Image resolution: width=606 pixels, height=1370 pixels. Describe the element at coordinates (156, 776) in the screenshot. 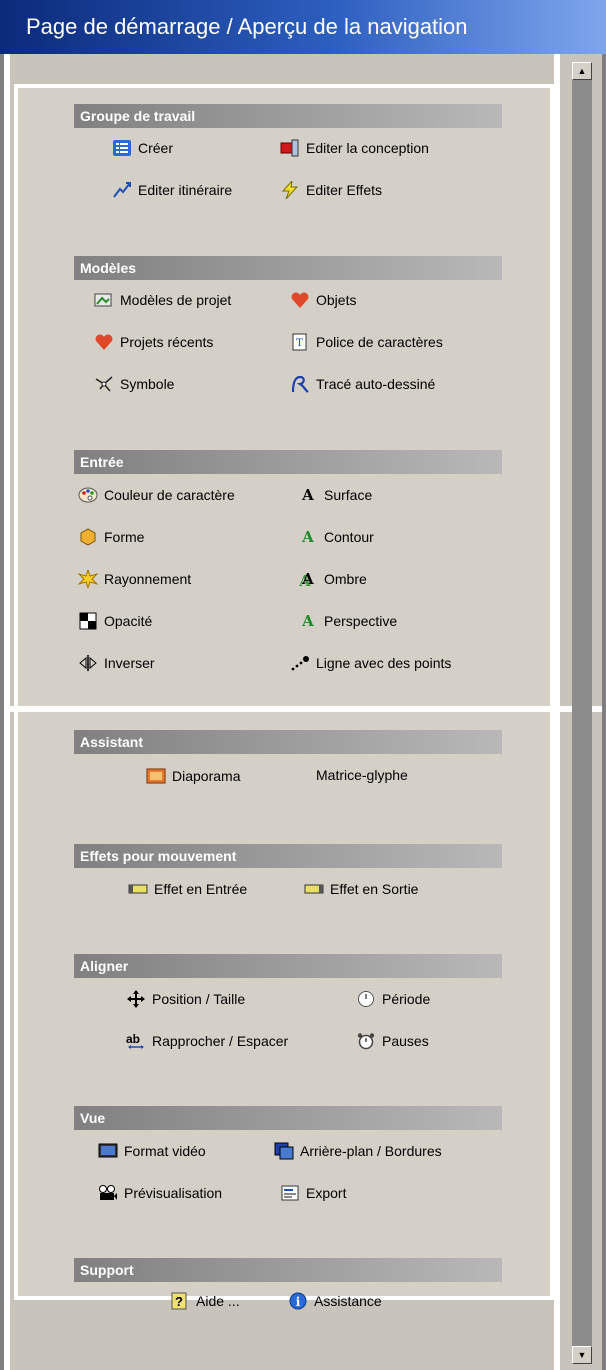

I see `slideshow-icon` at that location.